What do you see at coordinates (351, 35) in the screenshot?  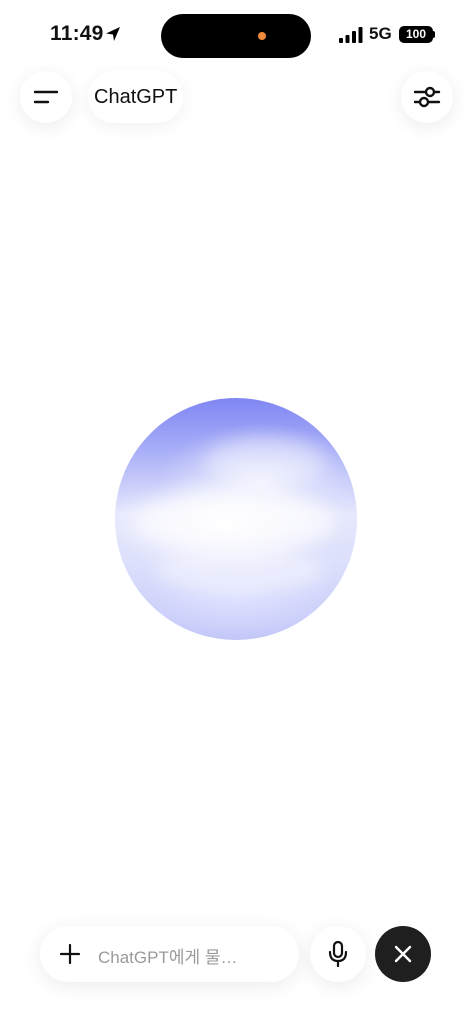 I see `cellular-signal-icon` at bounding box center [351, 35].